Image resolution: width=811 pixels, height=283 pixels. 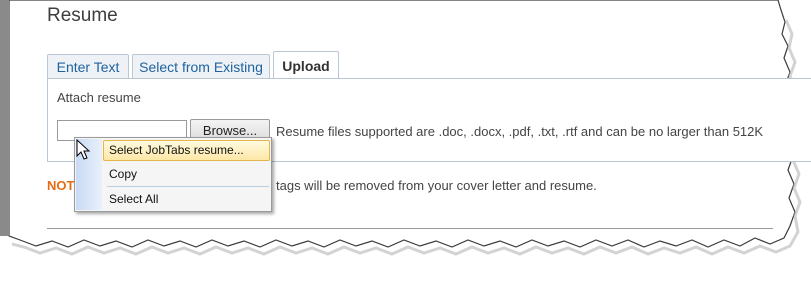 What do you see at coordinates (410, 228) in the screenshot?
I see `divider` at bounding box center [410, 228].